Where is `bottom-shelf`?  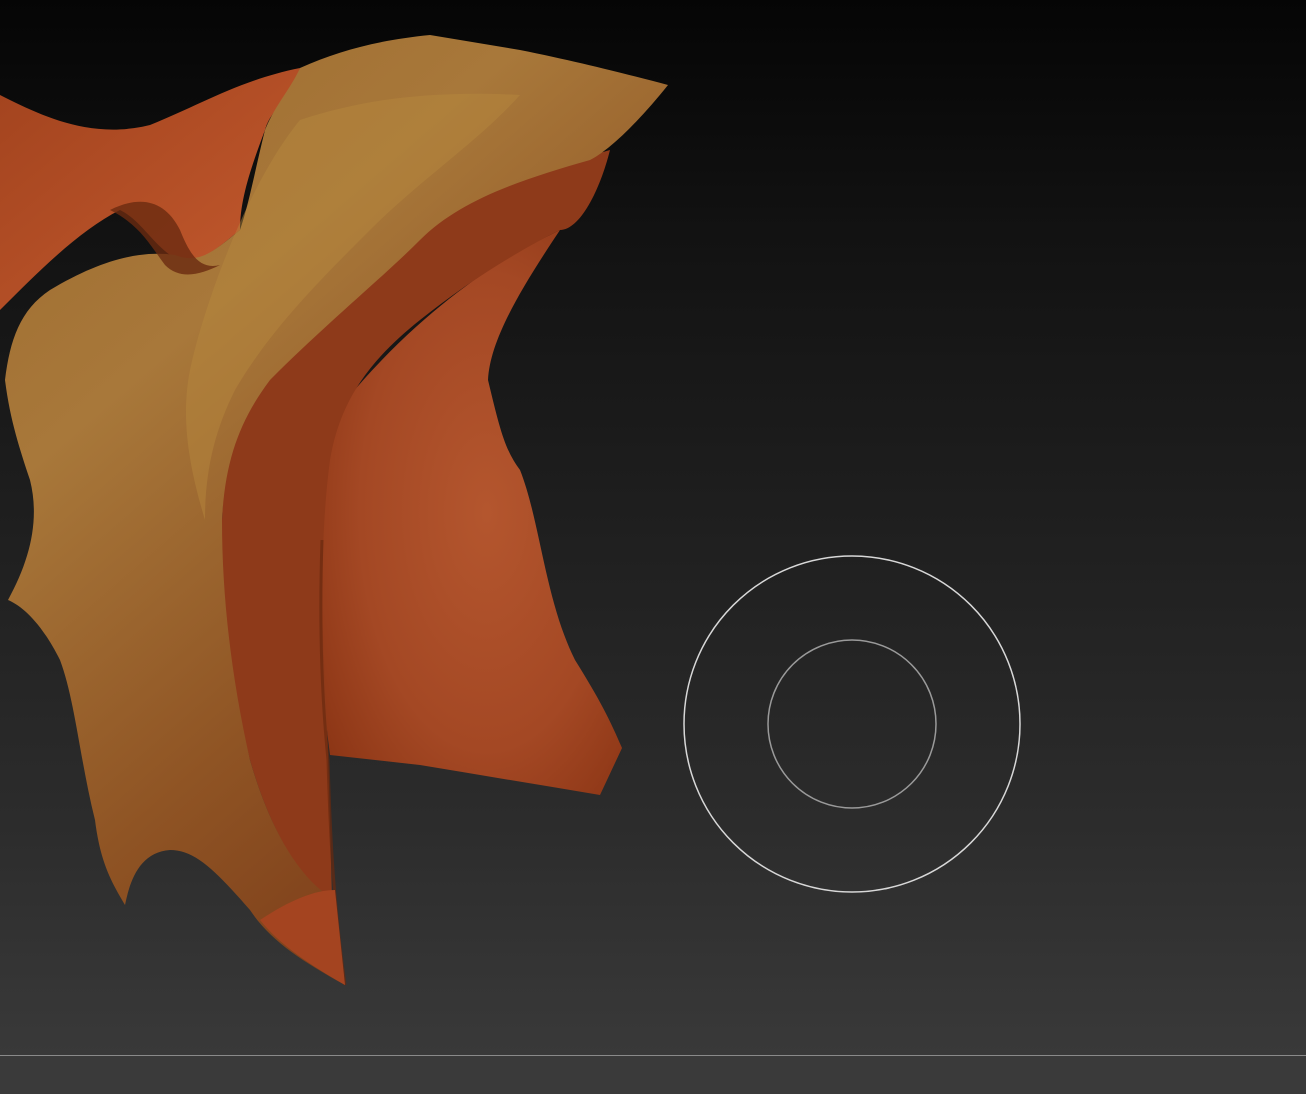
bottom-shelf is located at coordinates (653, 1075).